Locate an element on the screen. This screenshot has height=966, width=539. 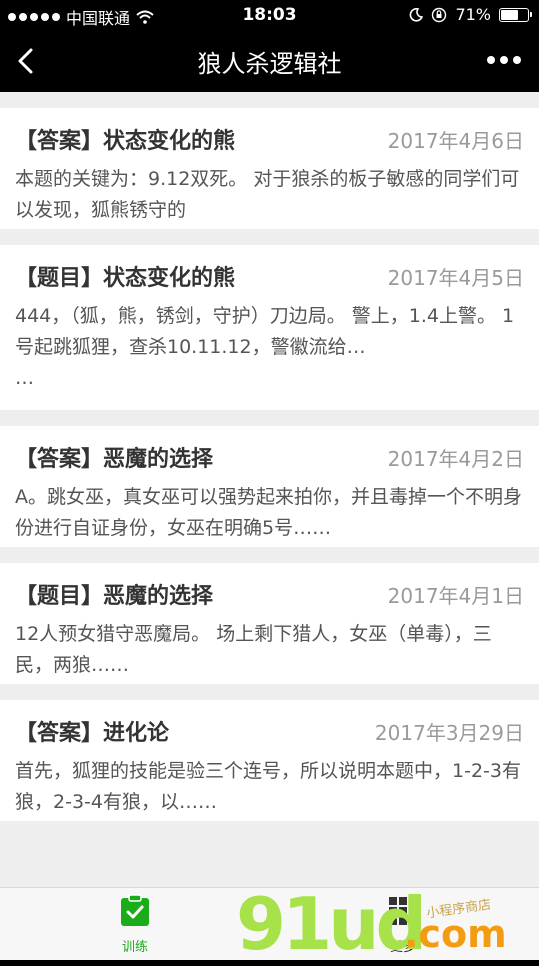
tab-more-label: 更多 is located at coordinates (402, 947).